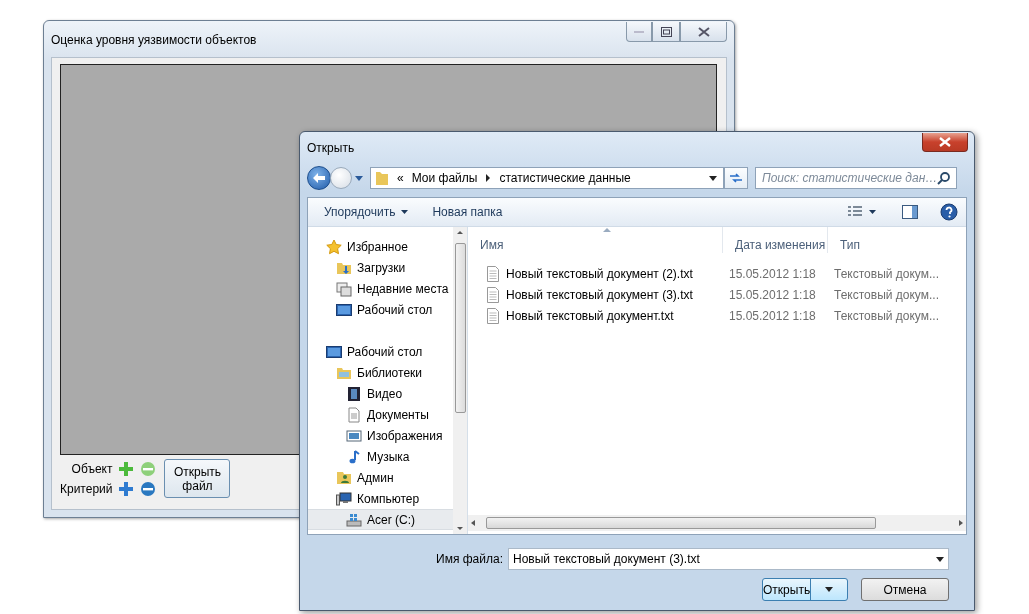 The height and width of the screenshot is (614, 1029). I want to click on maximize-icon, so click(666, 31).